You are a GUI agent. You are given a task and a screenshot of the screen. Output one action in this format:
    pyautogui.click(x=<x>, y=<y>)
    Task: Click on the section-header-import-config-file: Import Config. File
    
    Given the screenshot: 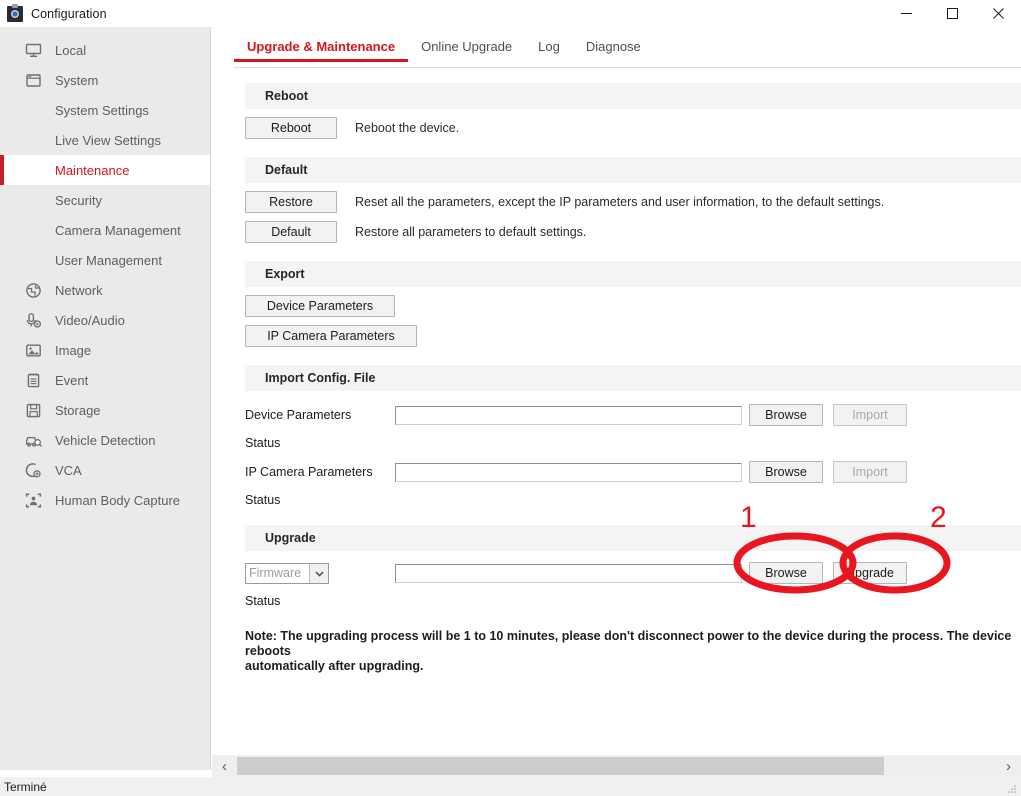 What is the action you would take?
    pyautogui.click(x=633, y=378)
    